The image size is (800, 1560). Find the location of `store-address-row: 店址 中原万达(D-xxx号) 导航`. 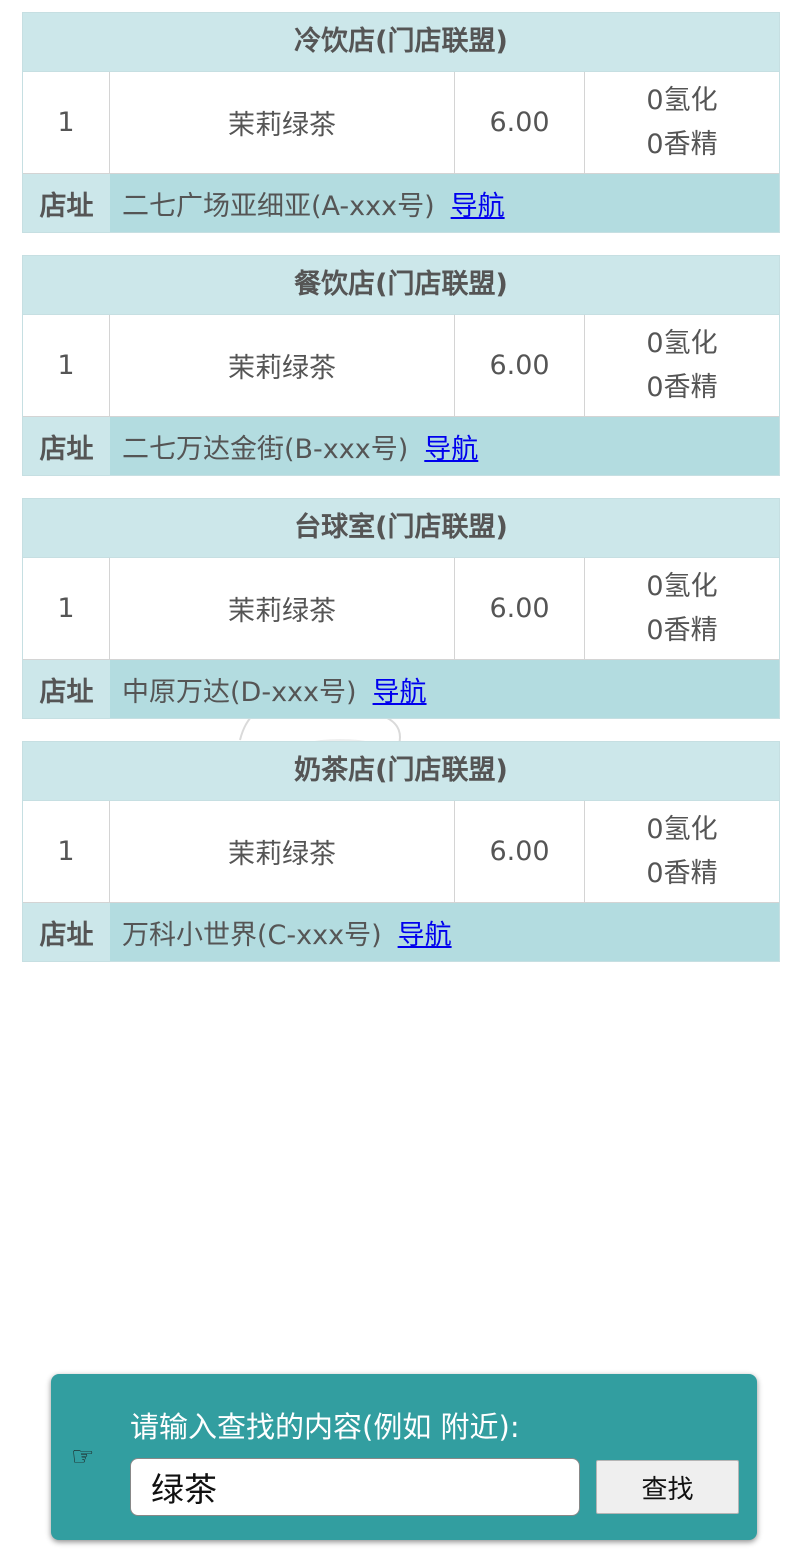

store-address-row: 店址 中原万达(D-xxx号) 导航 is located at coordinates (401, 689).